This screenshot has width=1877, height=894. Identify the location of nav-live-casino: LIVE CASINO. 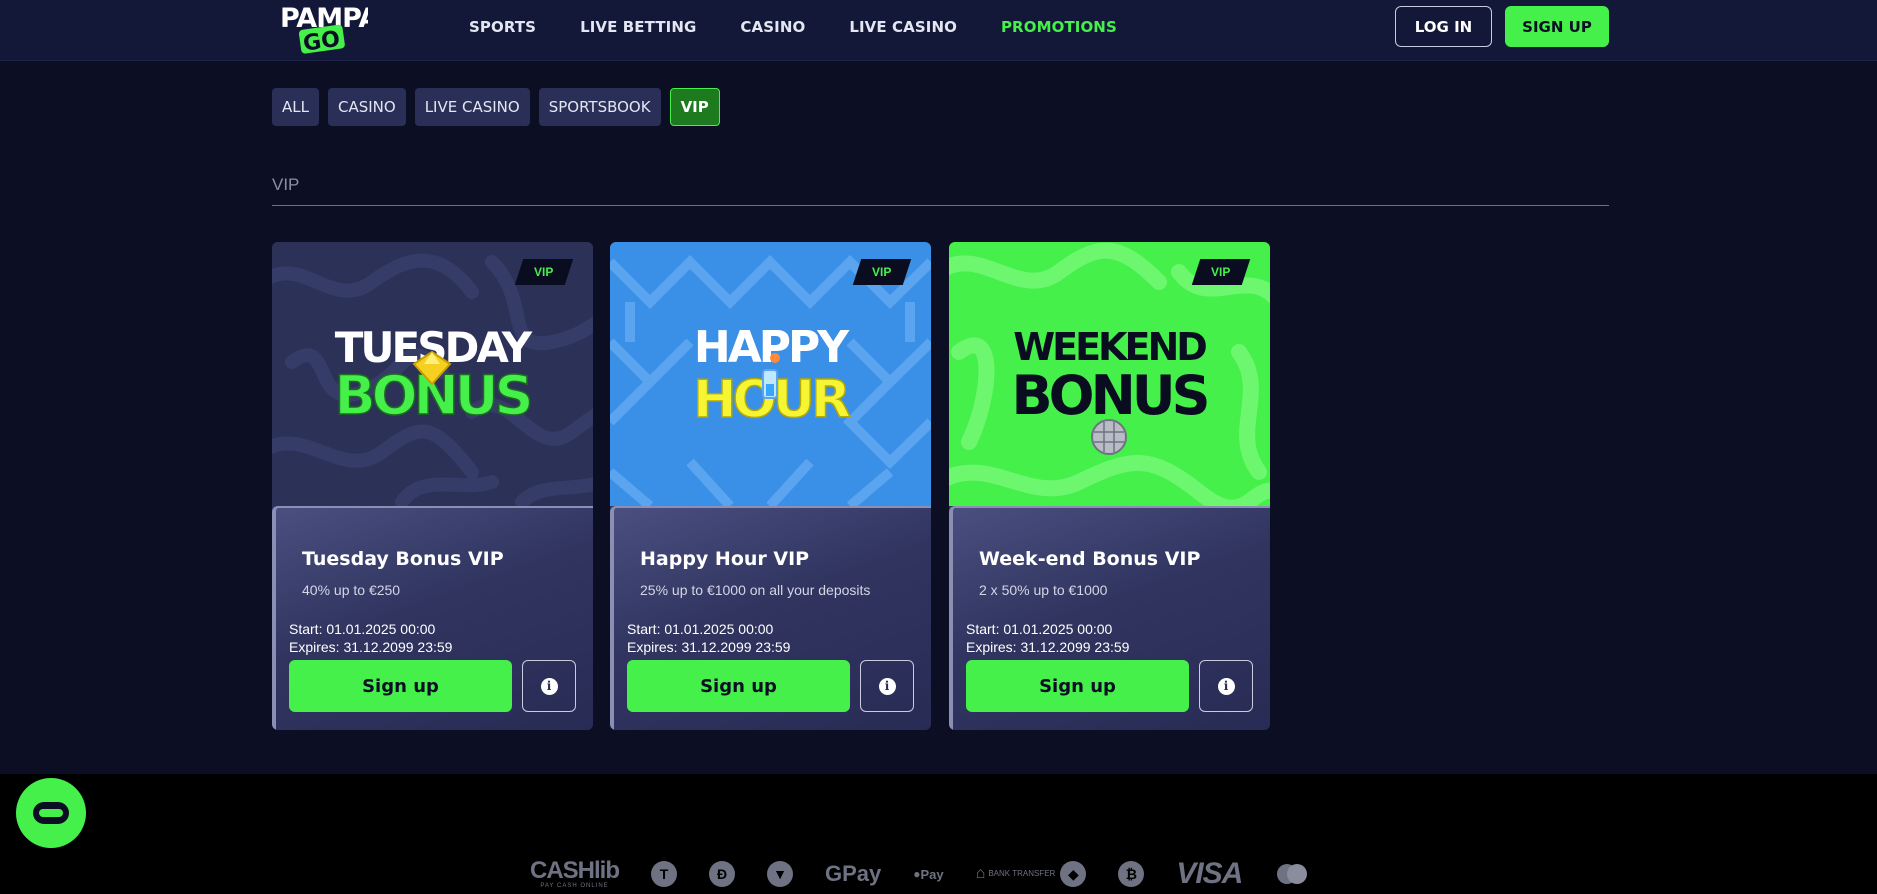
(903, 27).